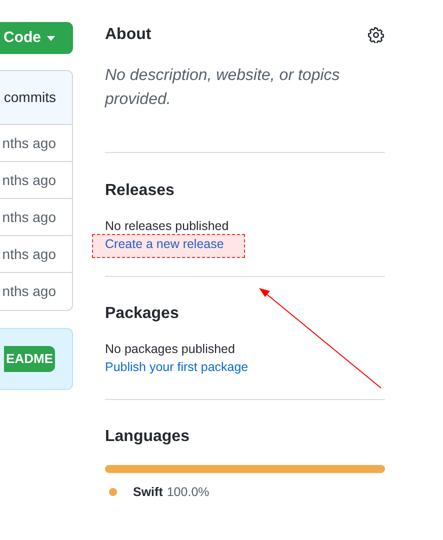 The height and width of the screenshot is (540, 443). I want to click on code-button: Code, so click(36, 38).